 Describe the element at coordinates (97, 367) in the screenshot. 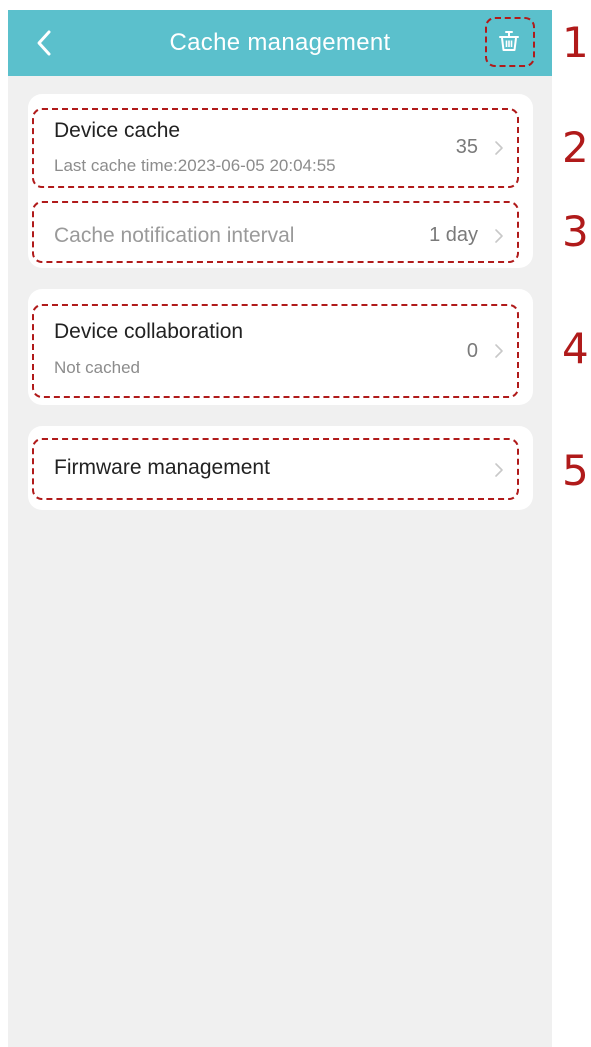

I see `device-collaboration-status: Not cached` at that location.